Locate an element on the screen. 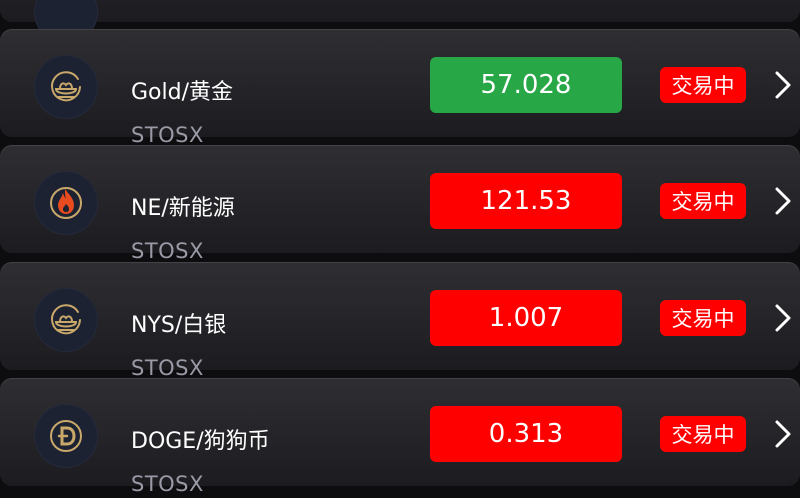 The width and height of the screenshot is (800, 498). price-badge: 0.313 is located at coordinates (526, 434).